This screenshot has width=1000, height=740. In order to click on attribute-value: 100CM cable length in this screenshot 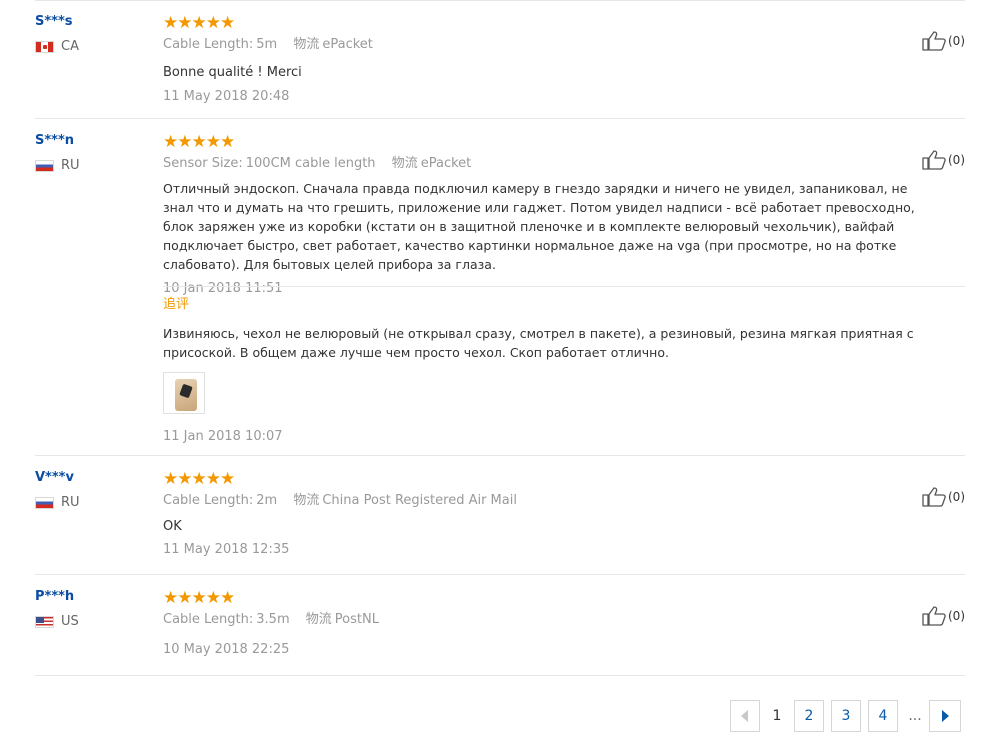, I will do `click(310, 163)`.